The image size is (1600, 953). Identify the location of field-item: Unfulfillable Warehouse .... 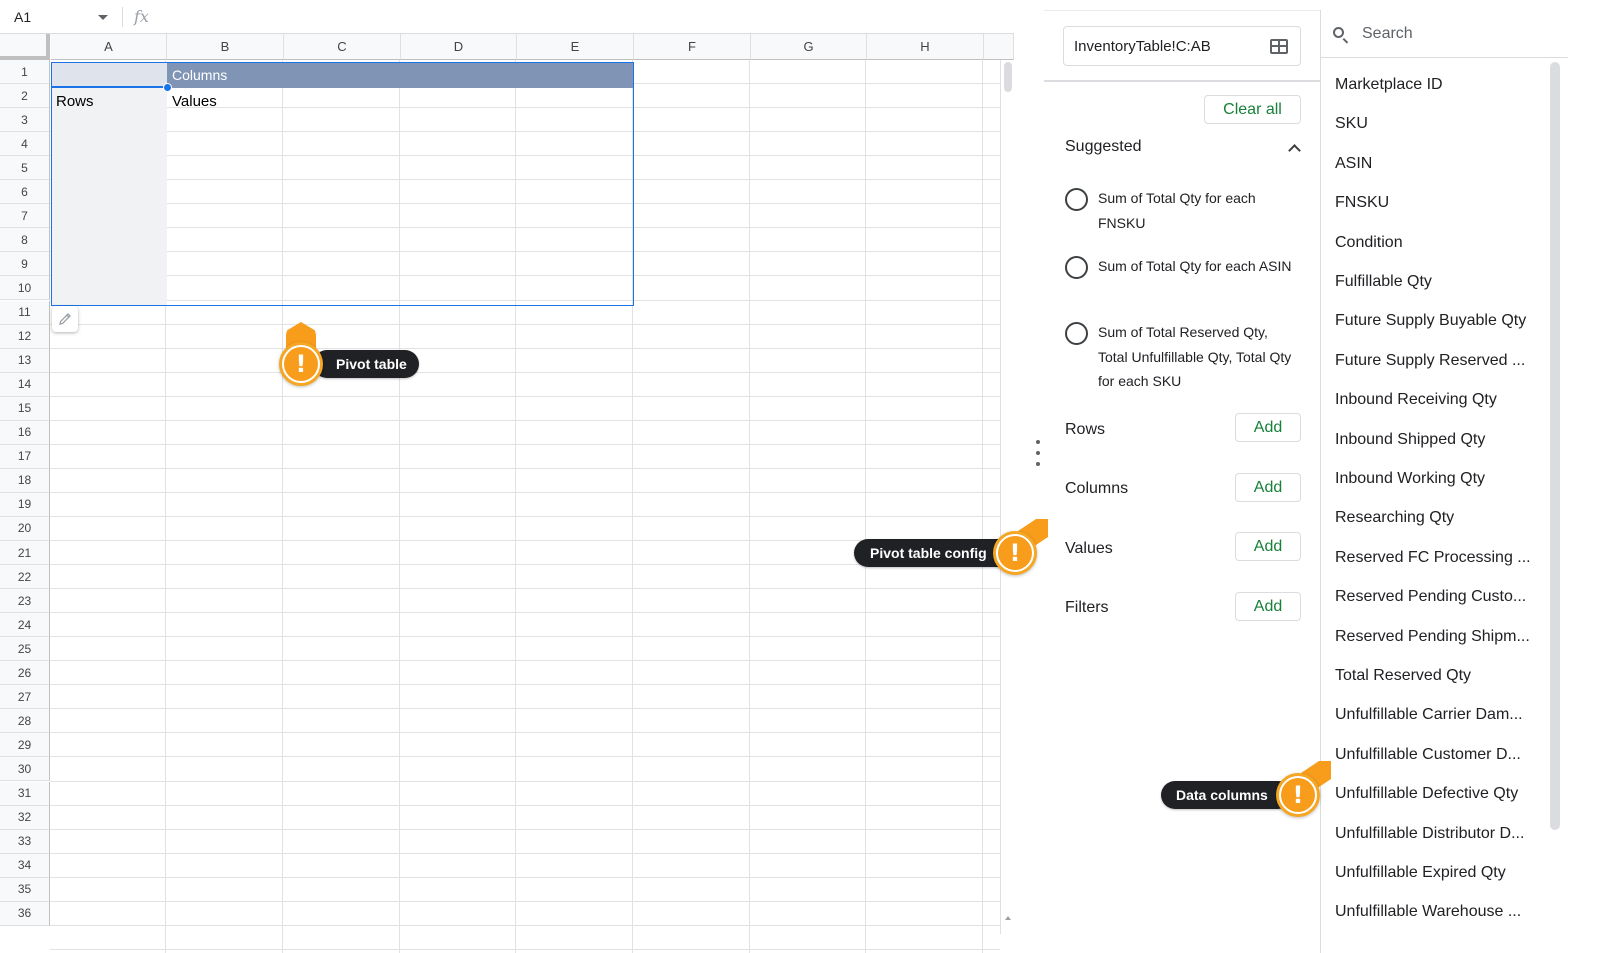
(1435, 912).